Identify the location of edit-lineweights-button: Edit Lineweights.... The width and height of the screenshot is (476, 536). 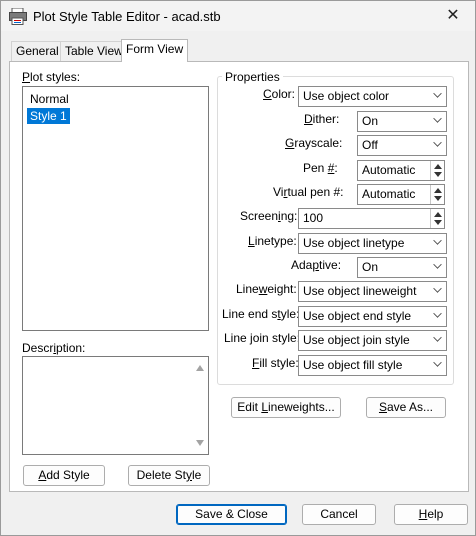
(286, 407).